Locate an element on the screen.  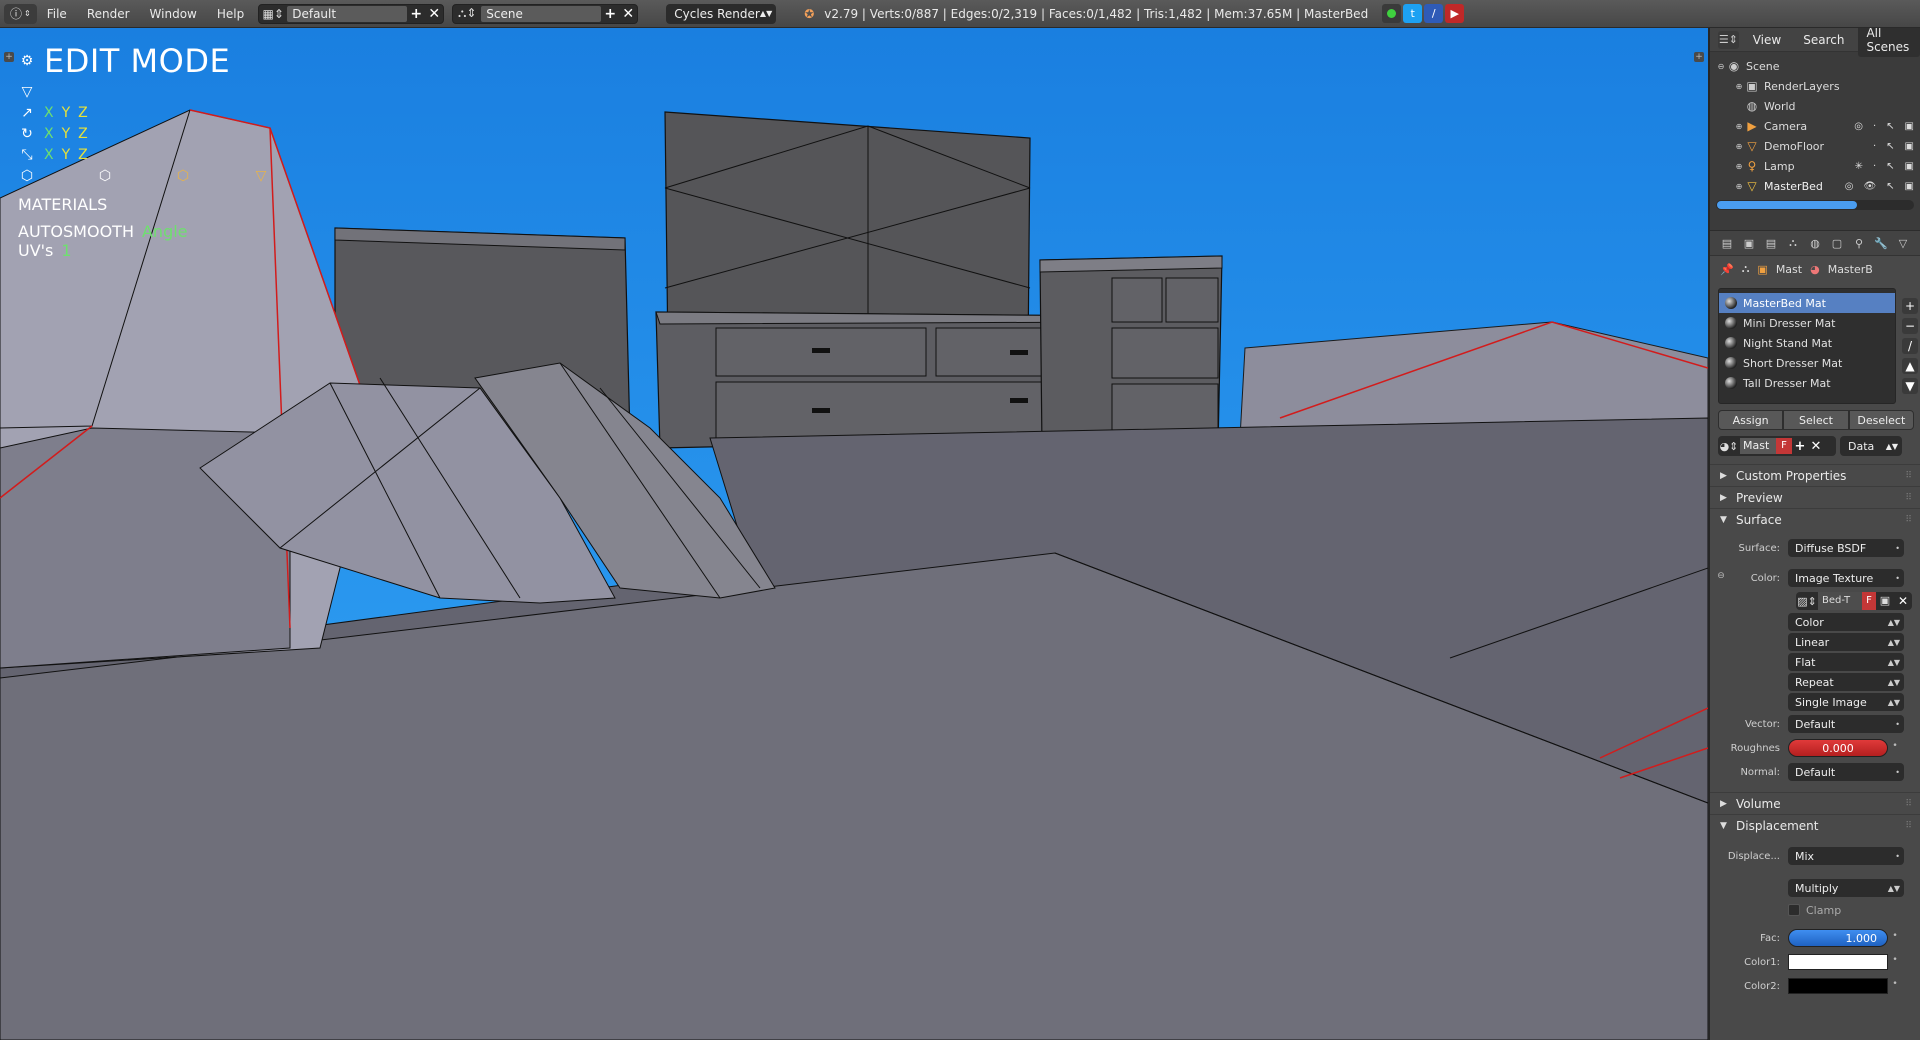
material-datablock-name: Mast is located at coordinates (1758, 446).